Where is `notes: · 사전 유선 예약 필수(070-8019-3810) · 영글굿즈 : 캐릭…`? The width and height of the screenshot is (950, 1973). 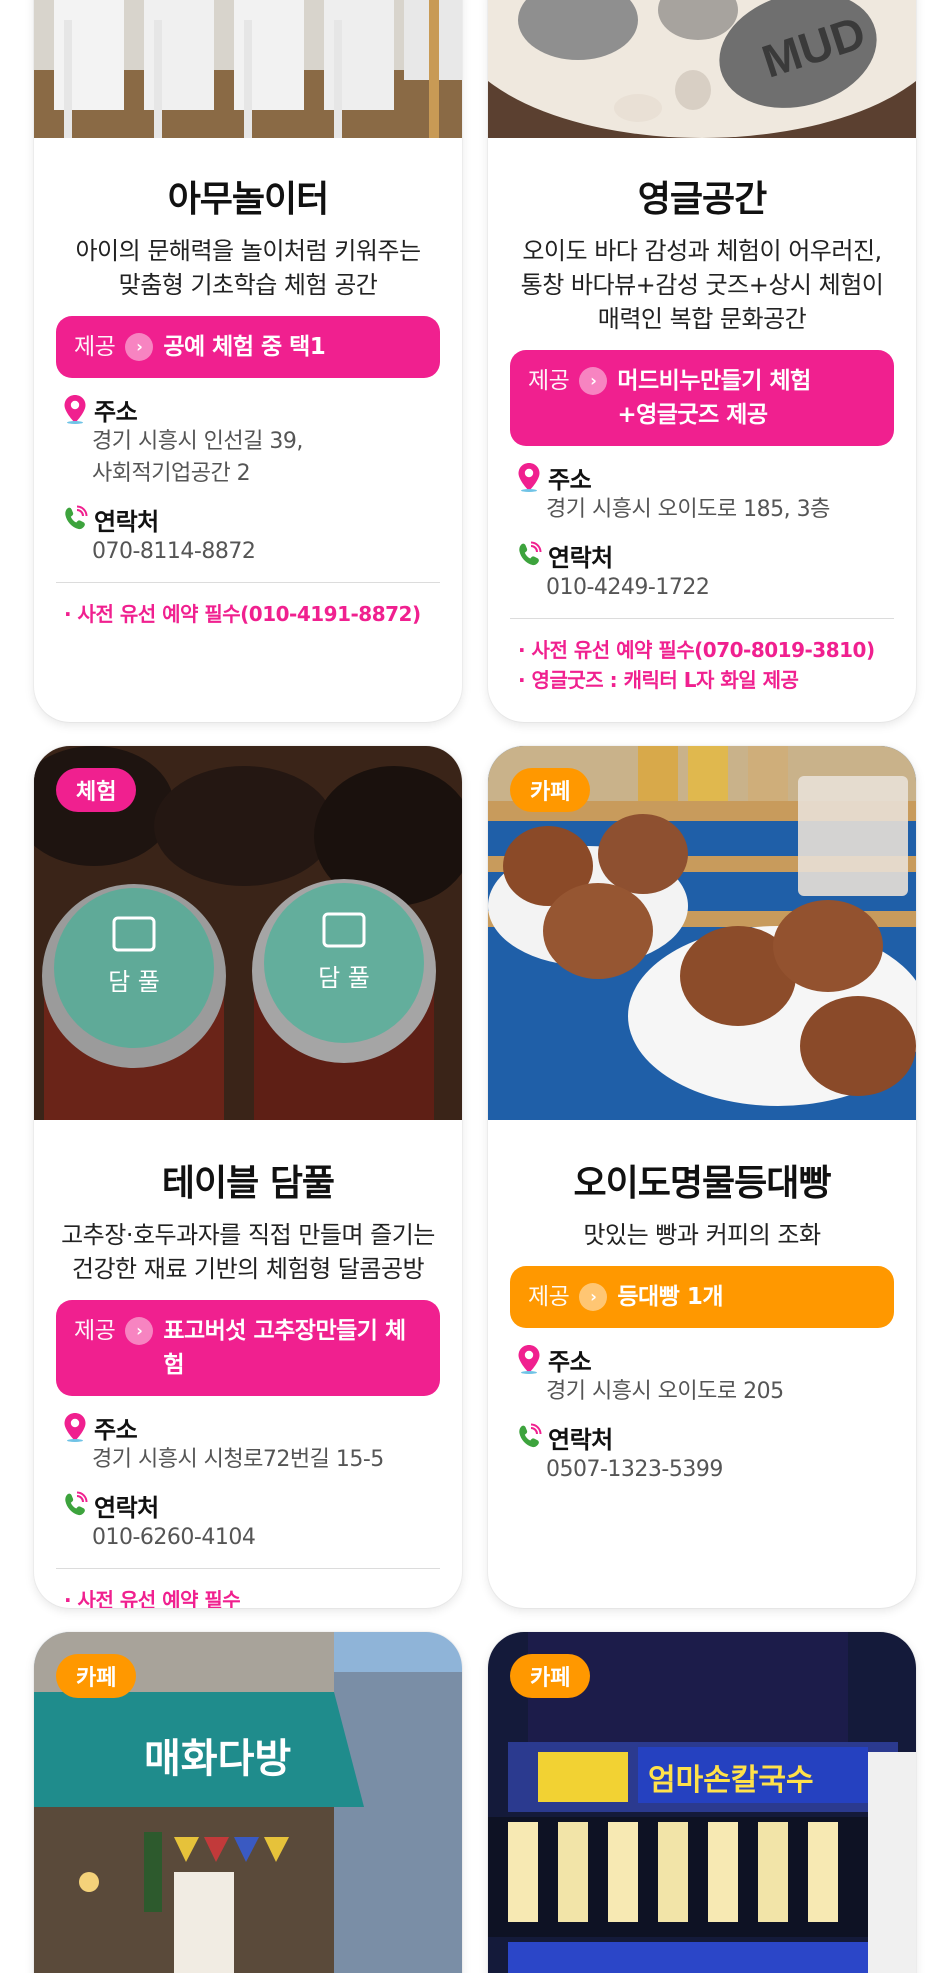 notes: · 사전 유선 예약 필수(070-8019-3810) · 영글굿즈 : 캐릭… is located at coordinates (696, 665).